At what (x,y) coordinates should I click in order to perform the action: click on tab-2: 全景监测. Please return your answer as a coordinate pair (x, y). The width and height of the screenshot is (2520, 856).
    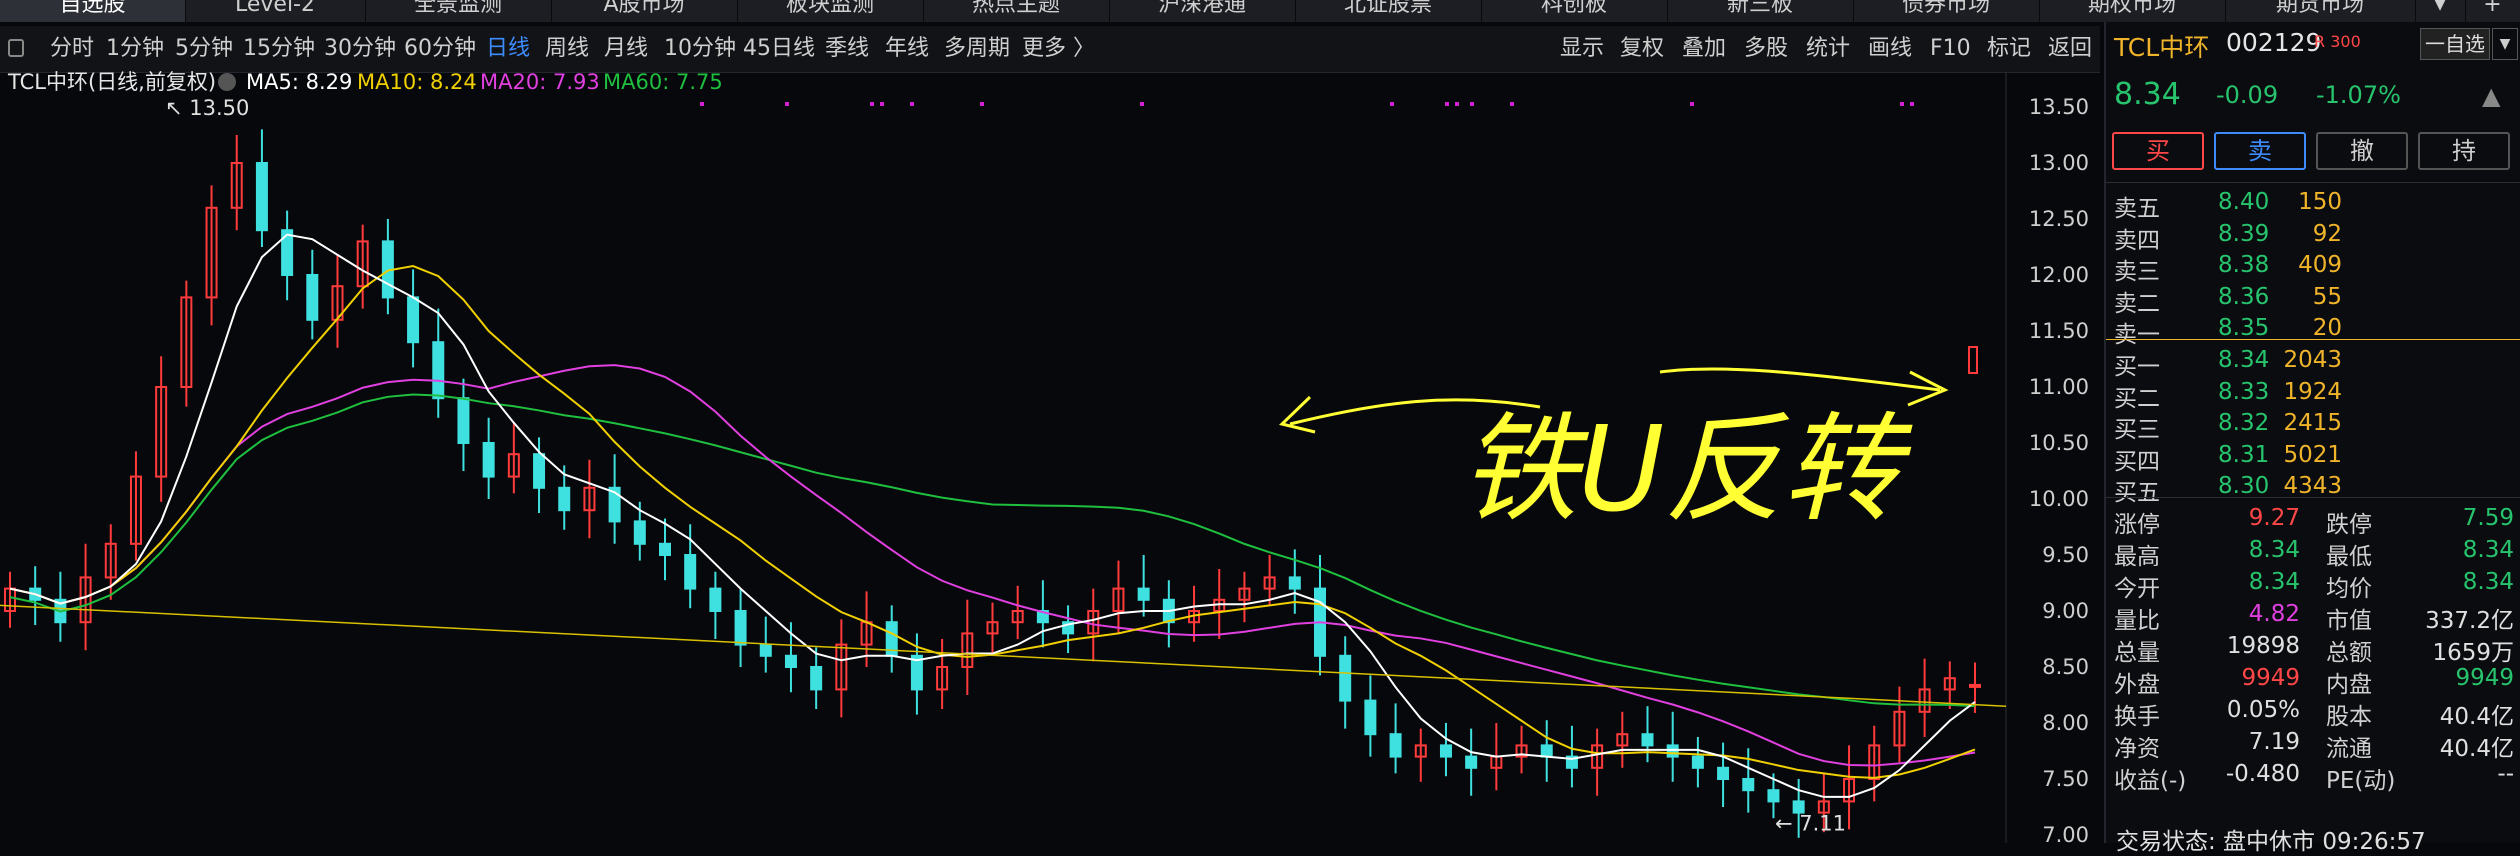
    Looking at the image, I should click on (458, 11).